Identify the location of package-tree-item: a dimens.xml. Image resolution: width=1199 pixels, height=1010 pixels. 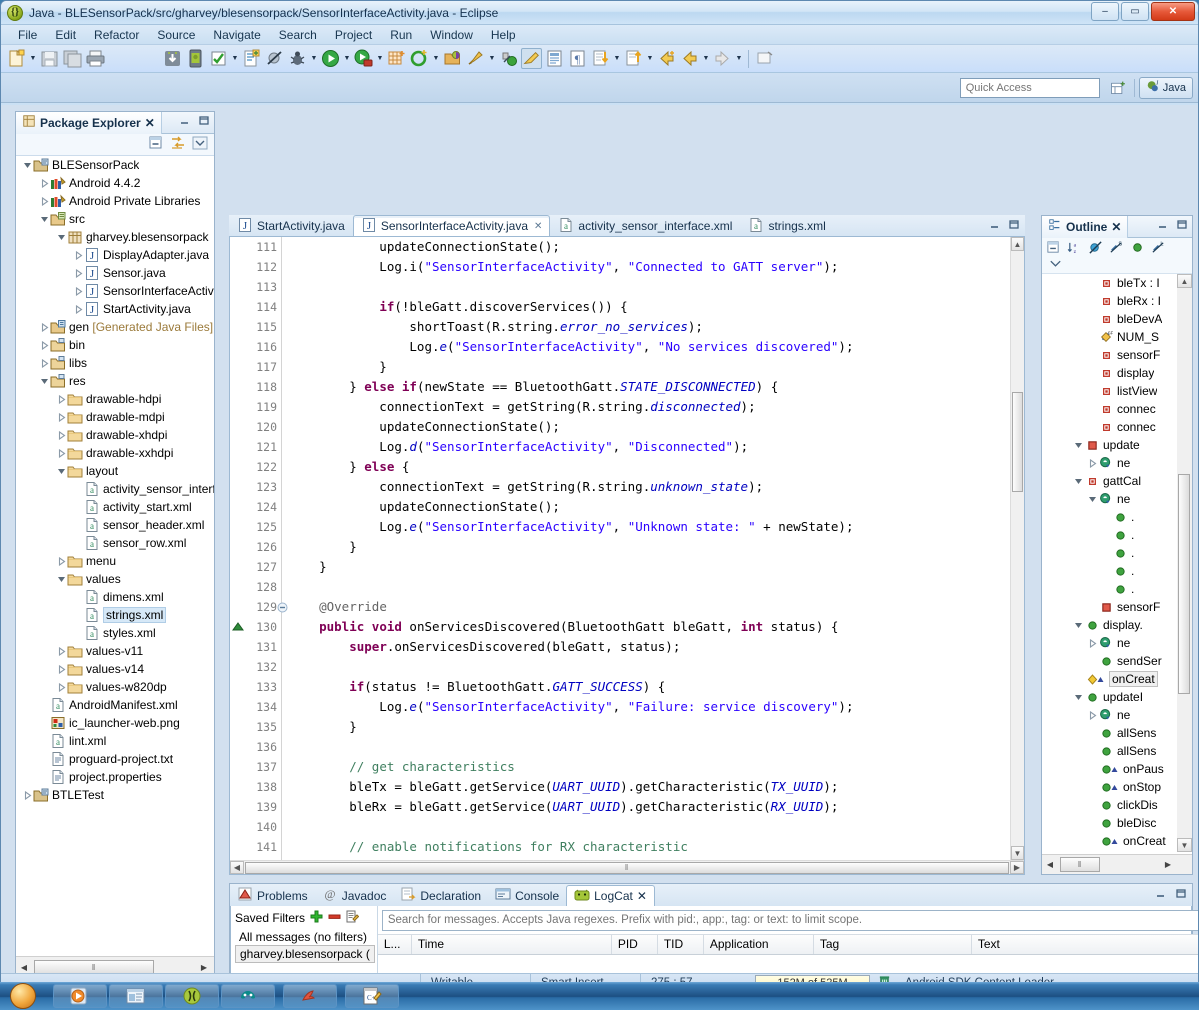
(115, 597).